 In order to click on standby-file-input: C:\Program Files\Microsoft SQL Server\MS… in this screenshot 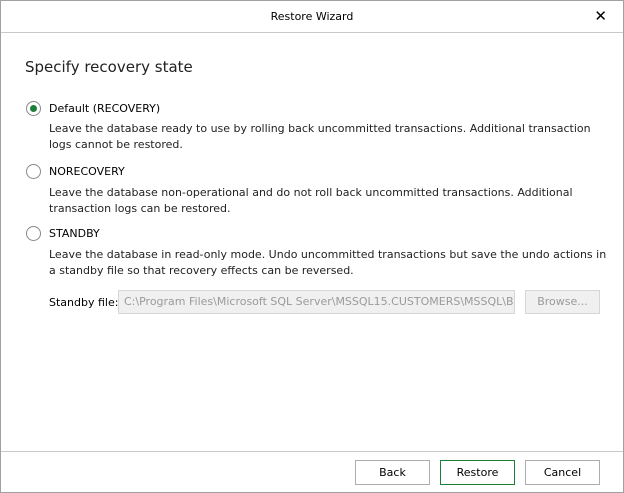, I will do `click(316, 302)`.